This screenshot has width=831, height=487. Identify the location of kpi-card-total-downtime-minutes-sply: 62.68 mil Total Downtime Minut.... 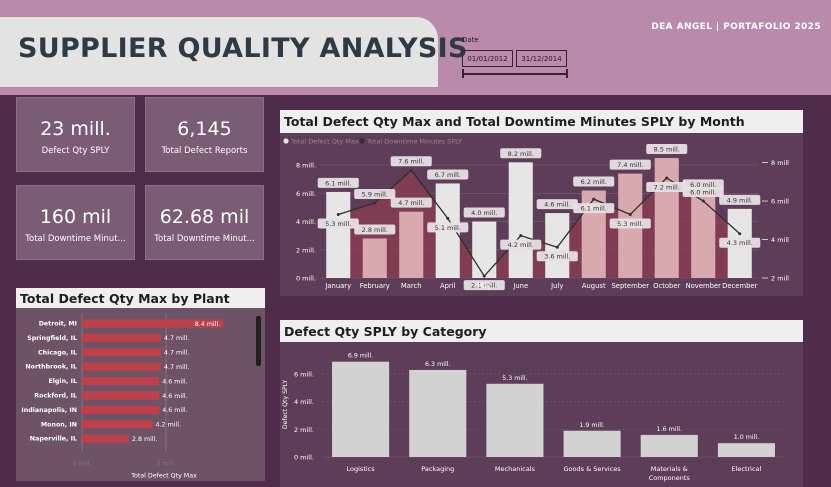
(204, 222).